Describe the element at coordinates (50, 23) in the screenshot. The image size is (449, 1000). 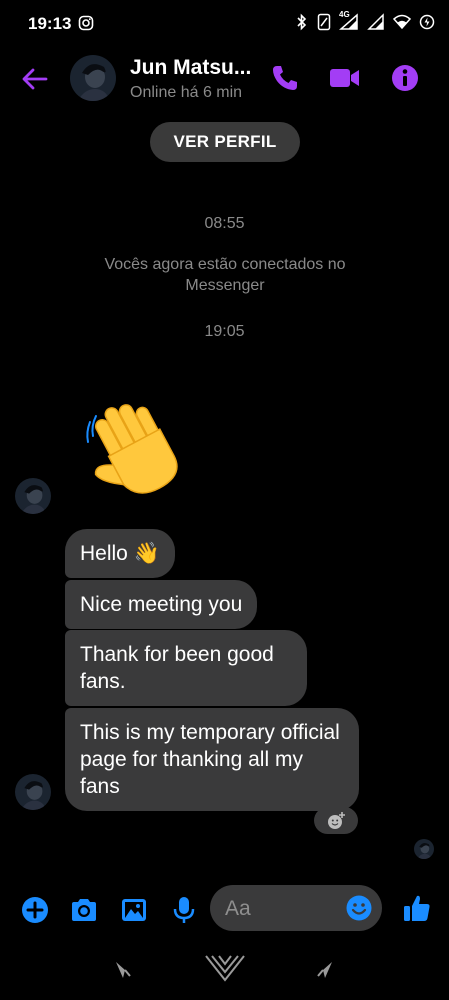
I see `status-time: 19:13` at that location.